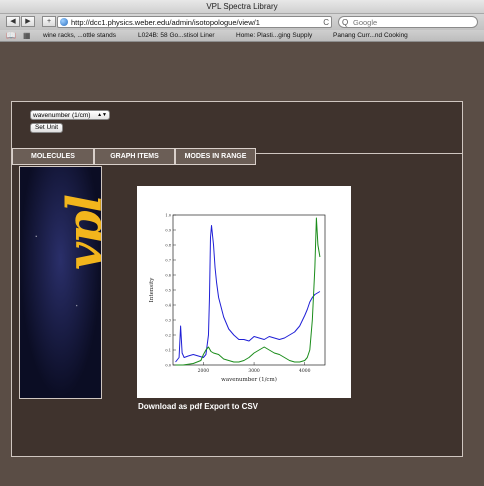  What do you see at coordinates (168, 336) in the screenshot?
I see `y-tick-label: 0.2` at bounding box center [168, 336].